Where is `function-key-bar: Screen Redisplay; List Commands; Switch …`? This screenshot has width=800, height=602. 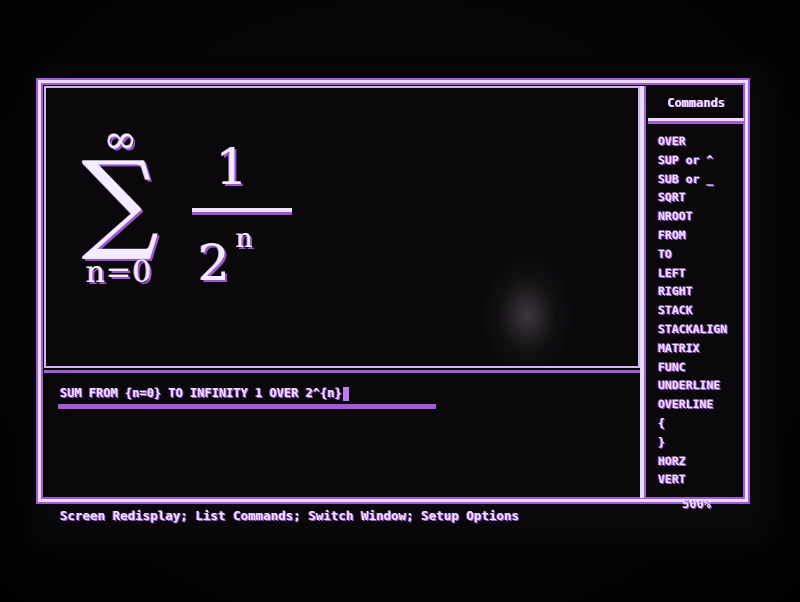 function-key-bar: Screen Redisplay; List Commands; Switch … is located at coordinates (289, 515).